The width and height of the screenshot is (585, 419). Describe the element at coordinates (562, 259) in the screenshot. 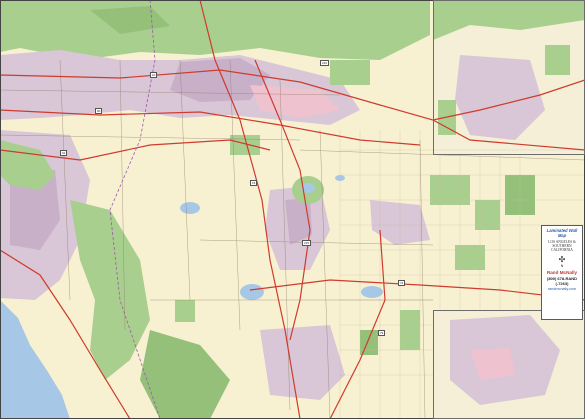

I see `compass-rose-icon: ✣` at that location.